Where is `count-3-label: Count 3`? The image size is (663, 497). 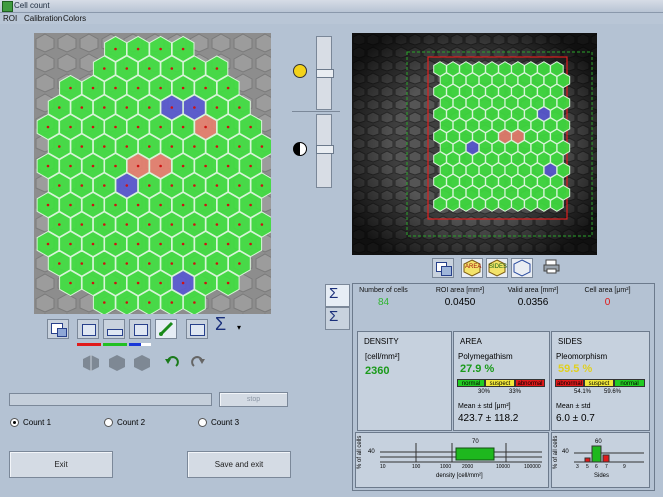 count-3-label: Count 3 is located at coordinates (225, 422).